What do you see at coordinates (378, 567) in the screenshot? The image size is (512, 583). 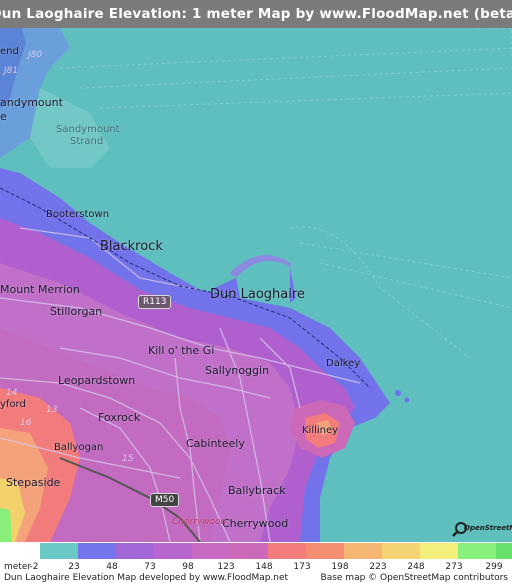 I see `legend-tick: 223` at bounding box center [378, 567].